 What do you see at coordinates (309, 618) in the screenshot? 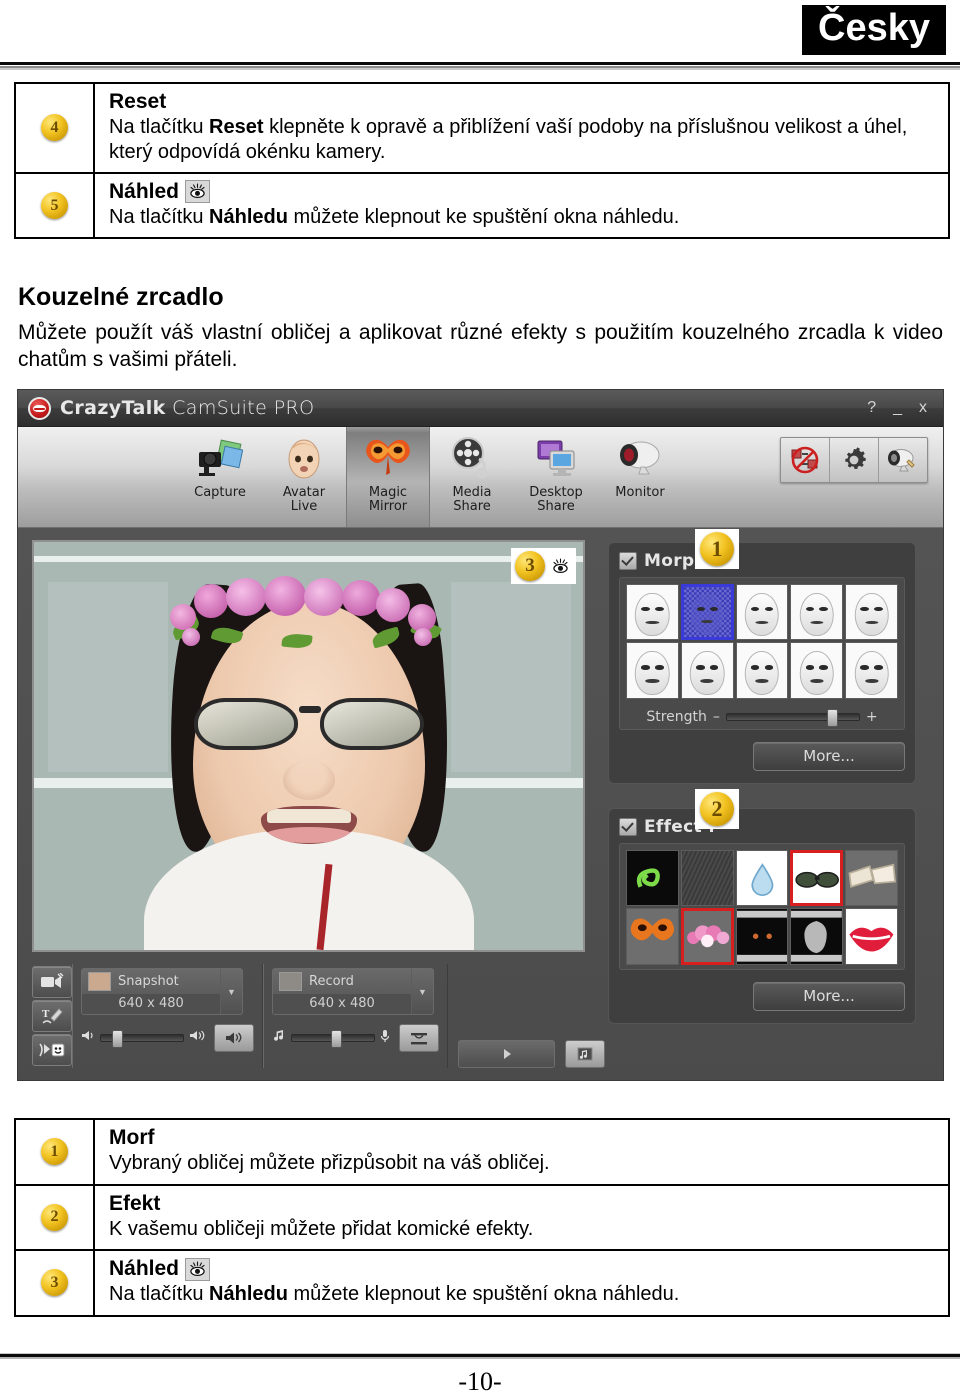
I see `flower-crown-overlay` at bounding box center [309, 618].